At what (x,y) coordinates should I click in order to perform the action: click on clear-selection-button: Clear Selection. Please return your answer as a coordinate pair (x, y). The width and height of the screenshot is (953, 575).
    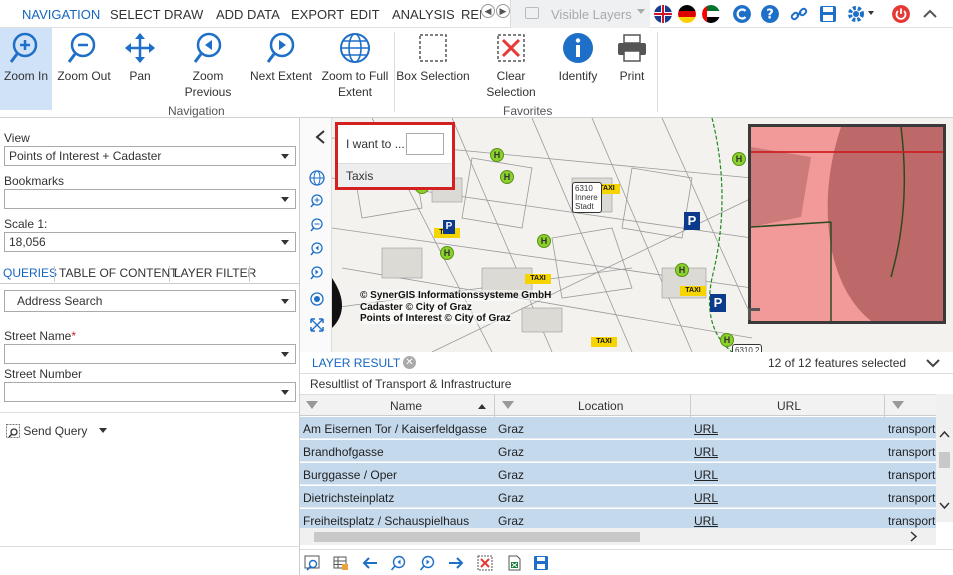
    Looking at the image, I should click on (511, 69).